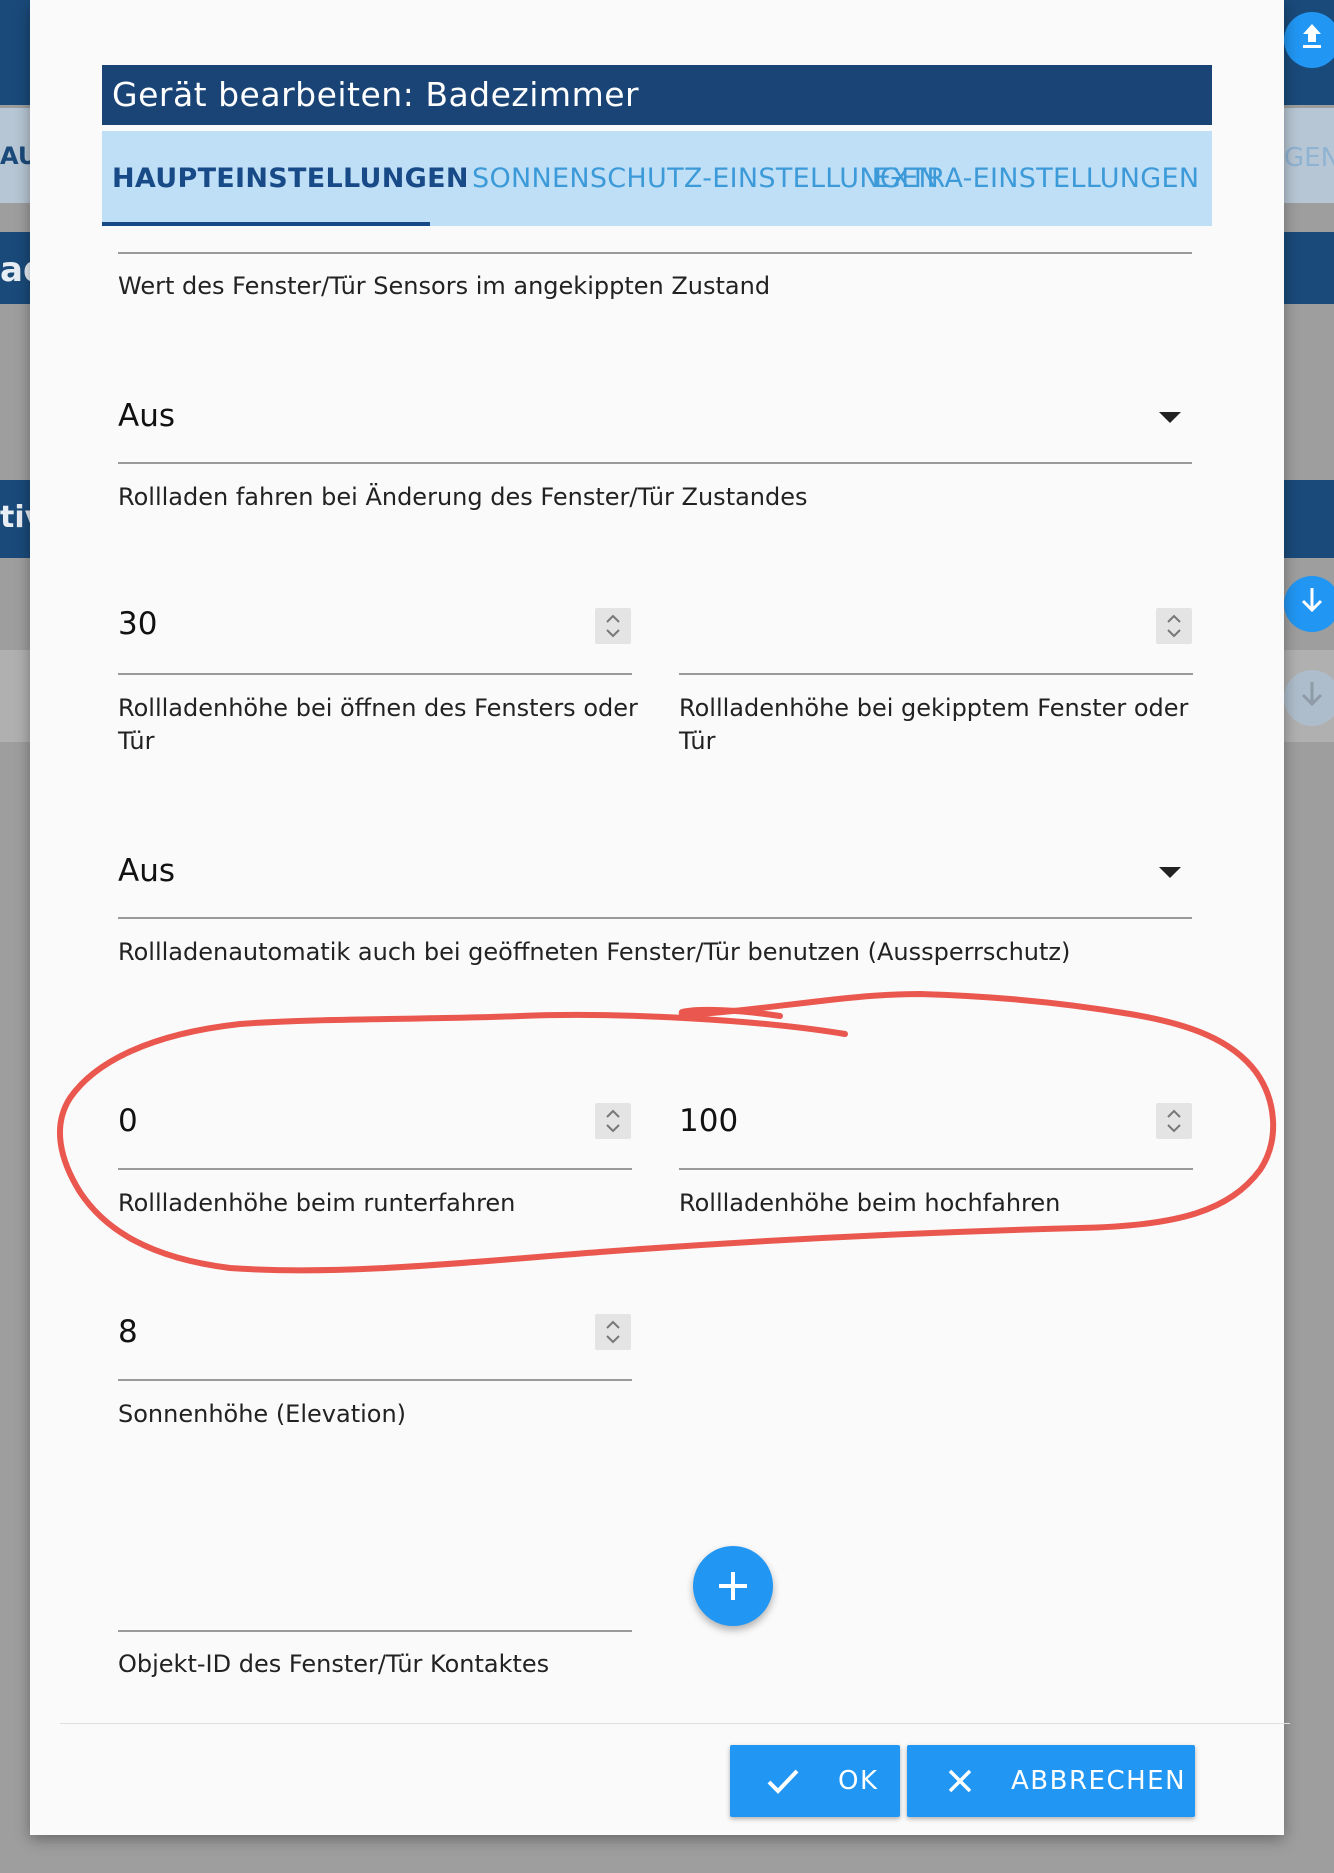 The image size is (1334, 1873). What do you see at coordinates (375, 1132) in the screenshot?
I see `height-down-input: 0` at bounding box center [375, 1132].